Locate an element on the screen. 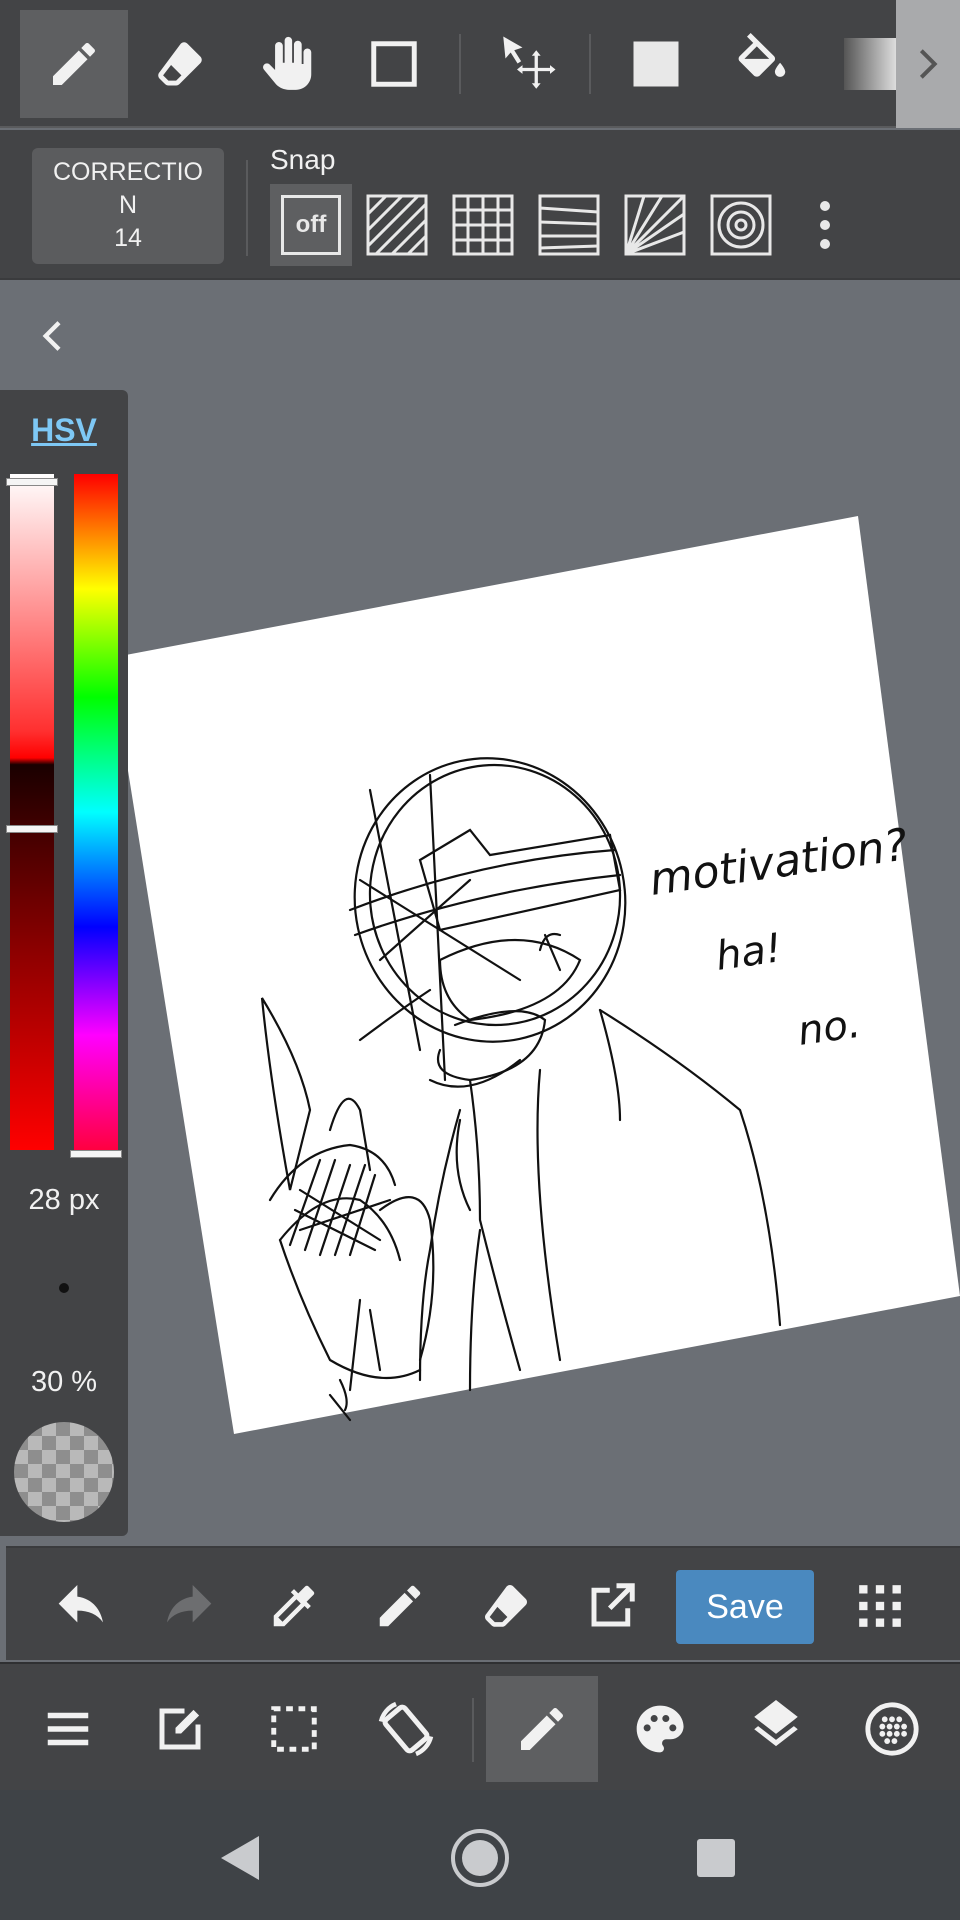 This screenshot has height=1920, width=960. move-cursor-icon is located at coordinates (529, 62).